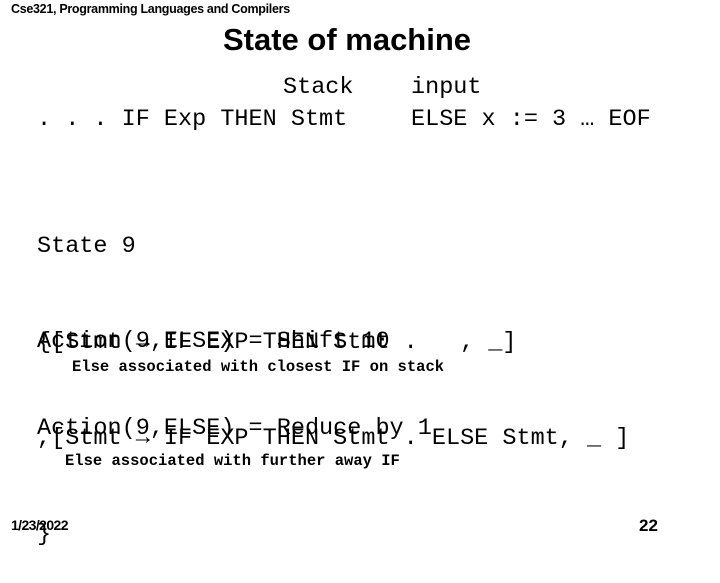  What do you see at coordinates (44, 534) in the screenshot?
I see `state-item: }` at bounding box center [44, 534].